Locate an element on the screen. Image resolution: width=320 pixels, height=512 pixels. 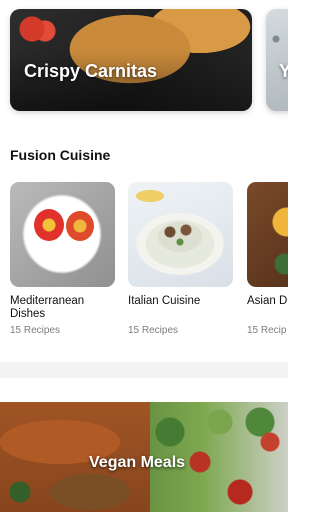
recipe-count: 15 Recip is located at coordinates (267, 330).